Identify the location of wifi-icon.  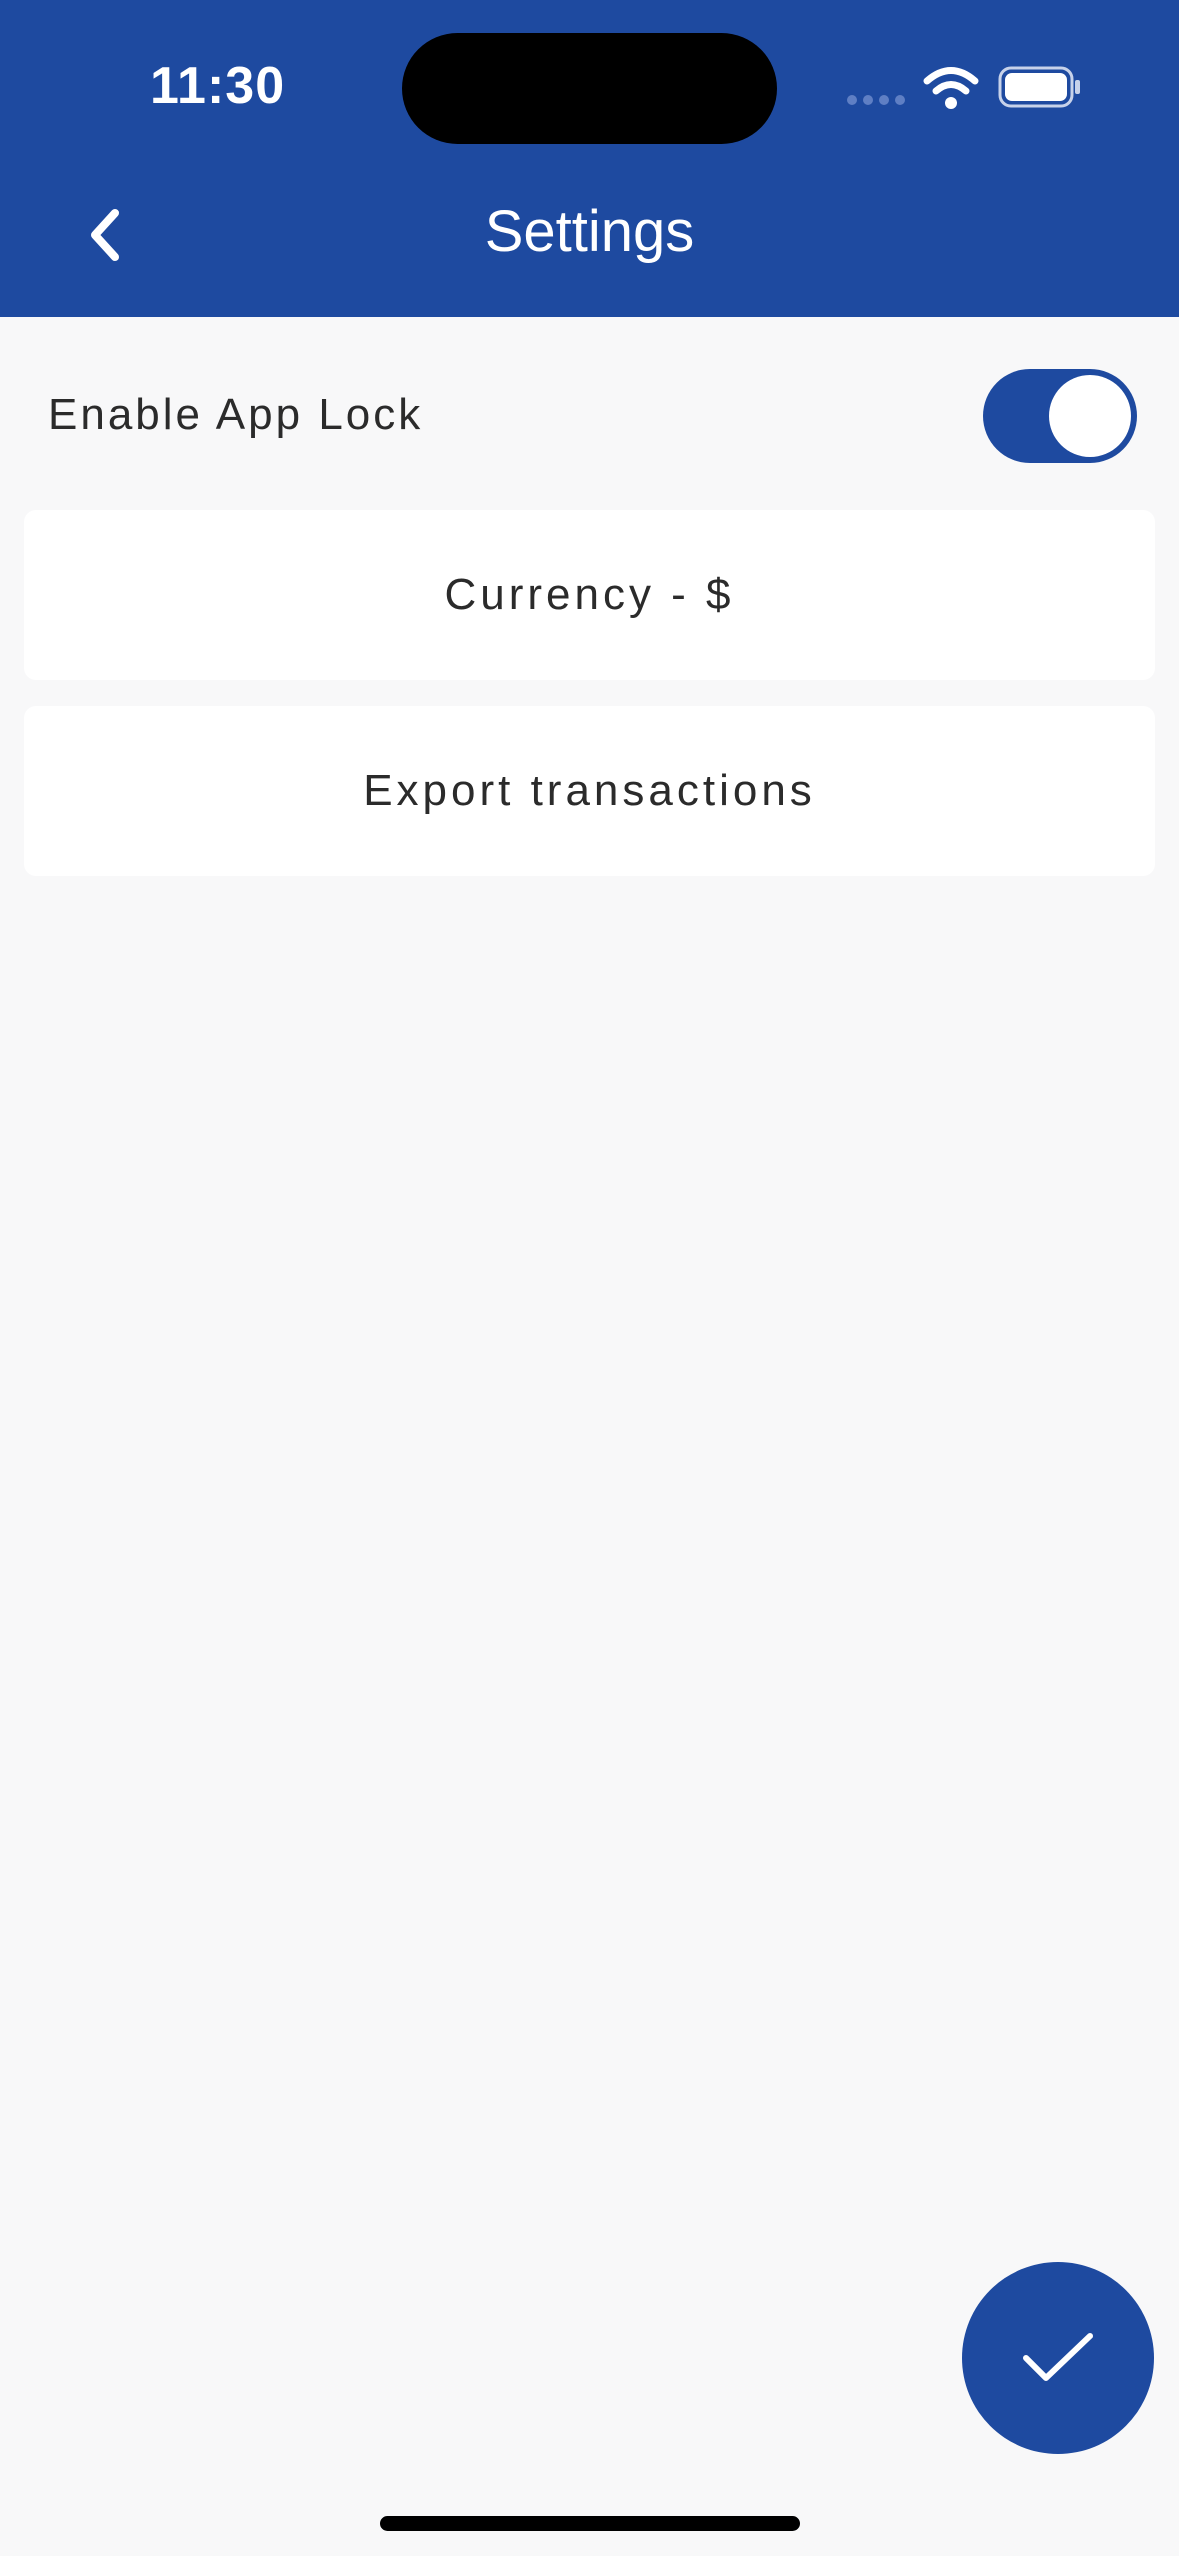
(951, 88).